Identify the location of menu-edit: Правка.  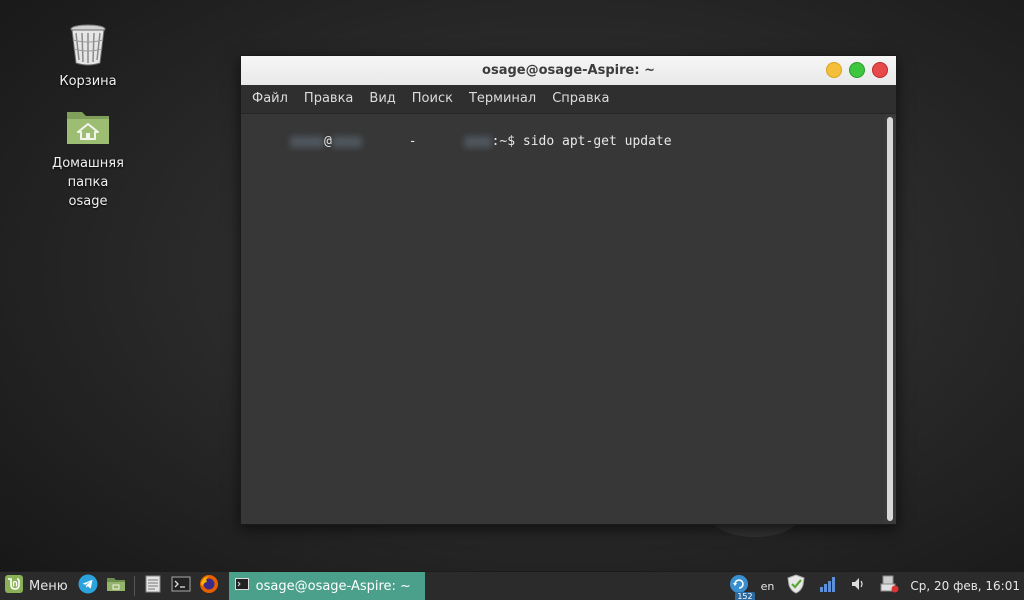
(328, 99).